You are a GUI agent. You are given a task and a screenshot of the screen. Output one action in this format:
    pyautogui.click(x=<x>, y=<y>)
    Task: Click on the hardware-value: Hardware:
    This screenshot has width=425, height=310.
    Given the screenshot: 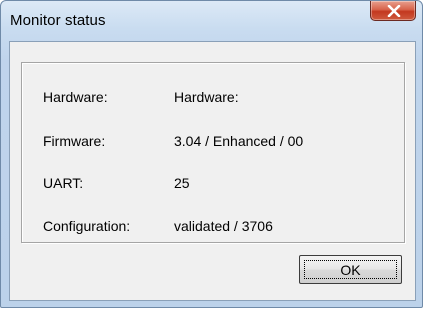 What is the action you would take?
    pyautogui.click(x=206, y=97)
    